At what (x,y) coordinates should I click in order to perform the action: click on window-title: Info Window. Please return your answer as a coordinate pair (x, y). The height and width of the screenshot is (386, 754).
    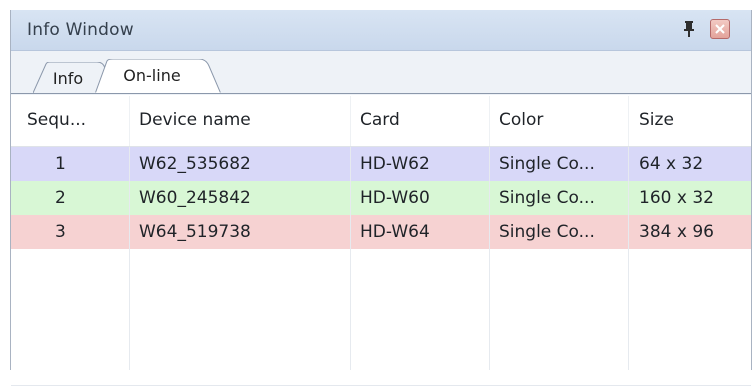
    Looking at the image, I should click on (80, 30).